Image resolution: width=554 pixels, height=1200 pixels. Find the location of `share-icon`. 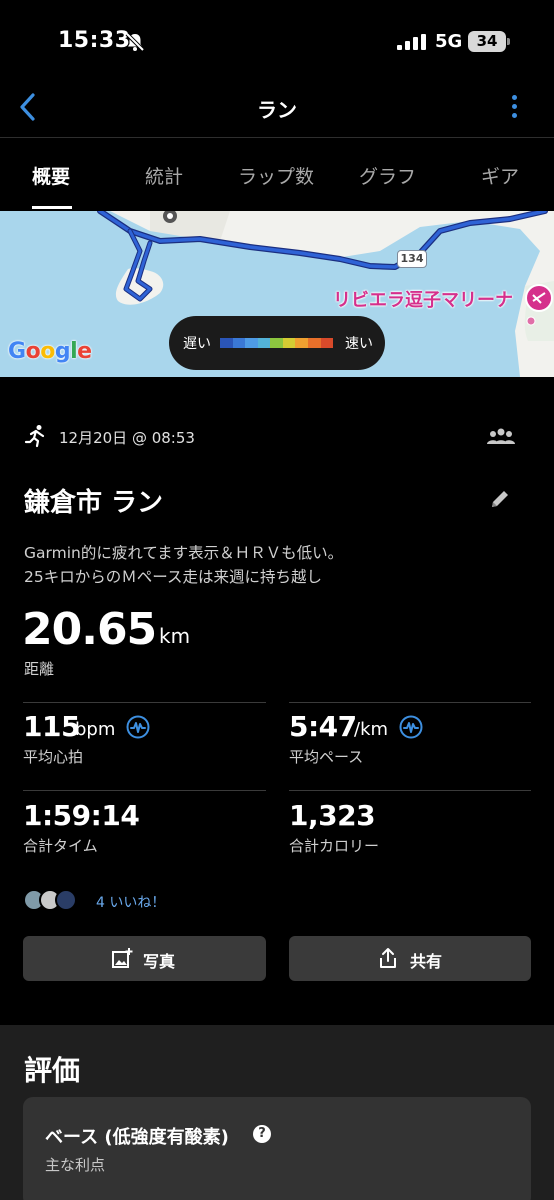

share-icon is located at coordinates (388, 958).